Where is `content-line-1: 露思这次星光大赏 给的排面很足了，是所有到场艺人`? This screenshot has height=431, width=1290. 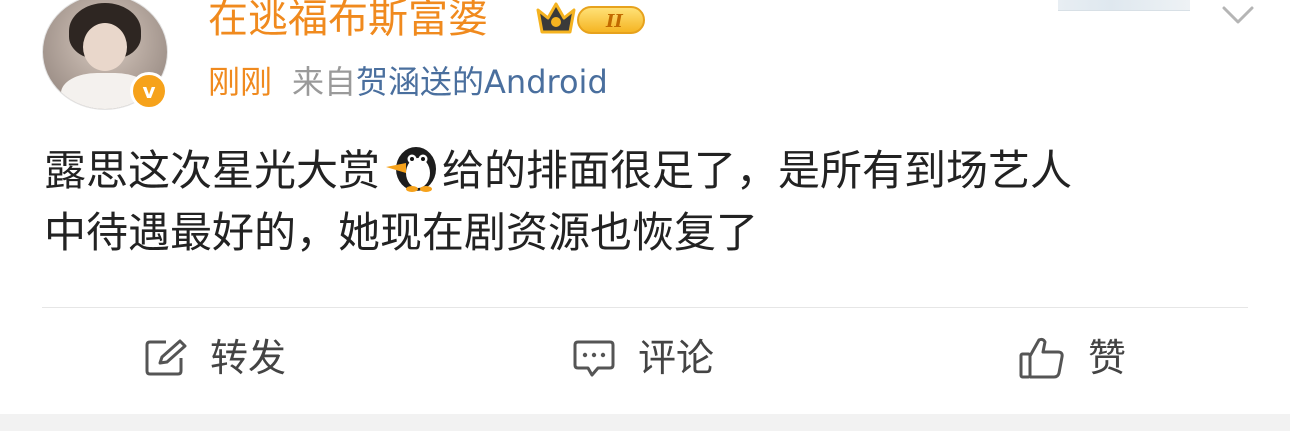
content-line-1: 露思这次星光大赏 给的排面很足了，是所有到场艺人 is located at coordinates (644, 171).